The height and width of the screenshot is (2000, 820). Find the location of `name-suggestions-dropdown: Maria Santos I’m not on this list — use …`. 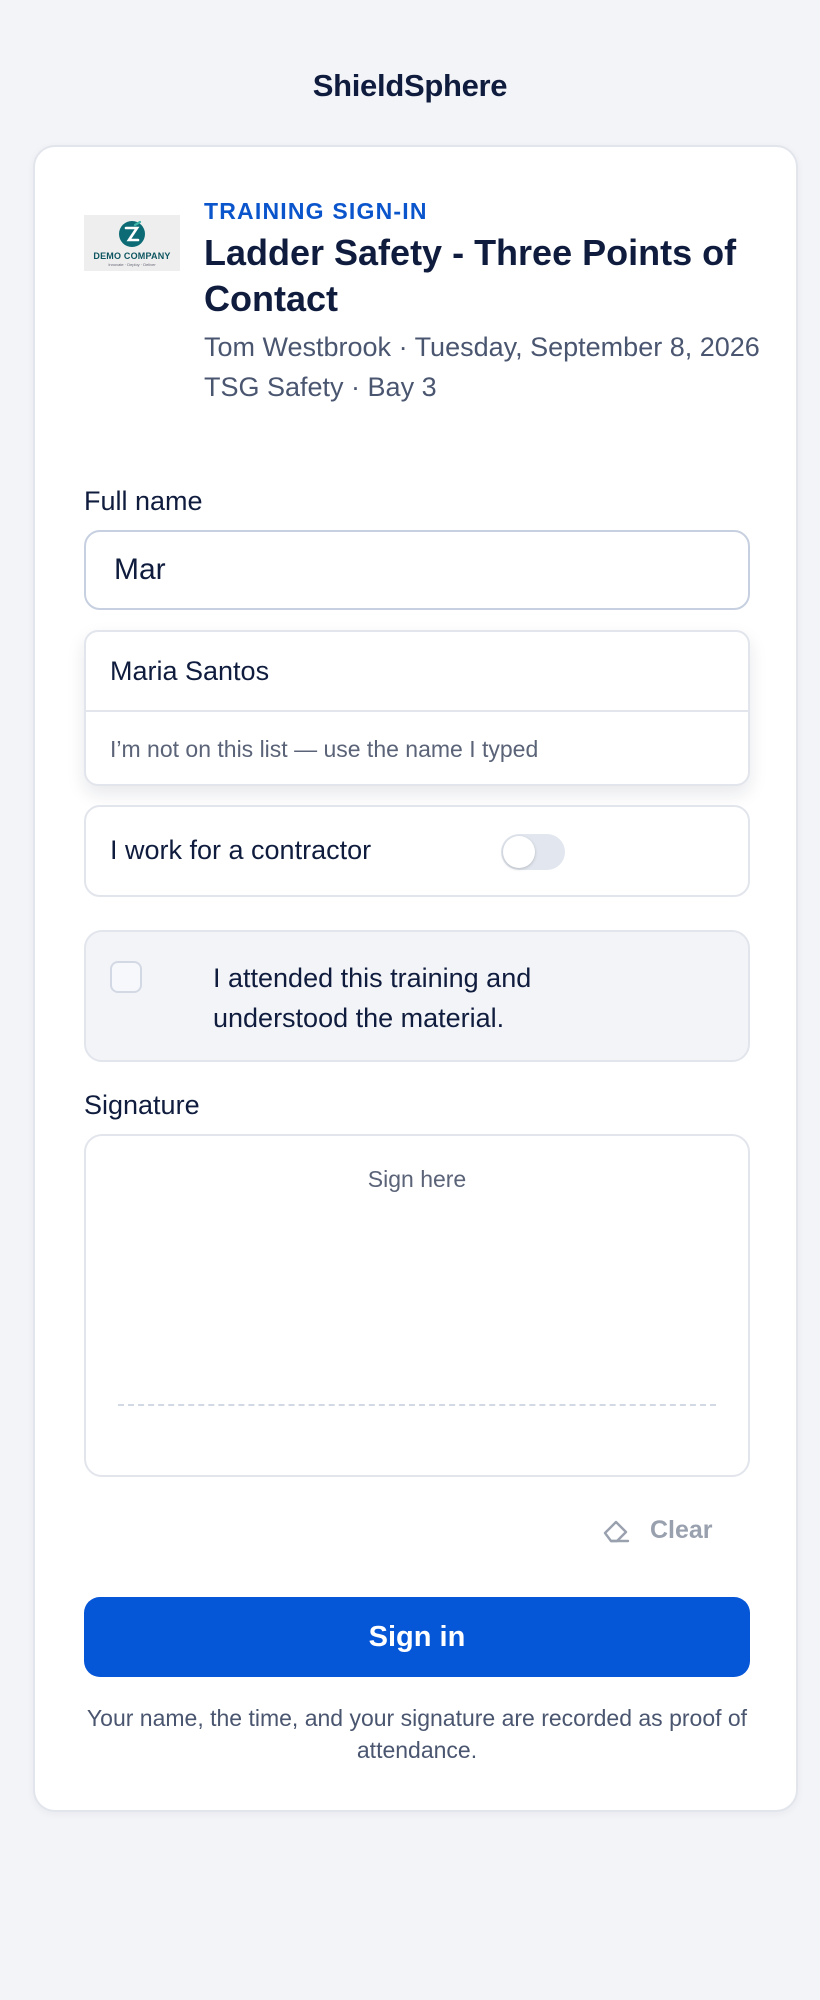

name-suggestions-dropdown: Maria Santos I’m not on this list — use … is located at coordinates (417, 708).